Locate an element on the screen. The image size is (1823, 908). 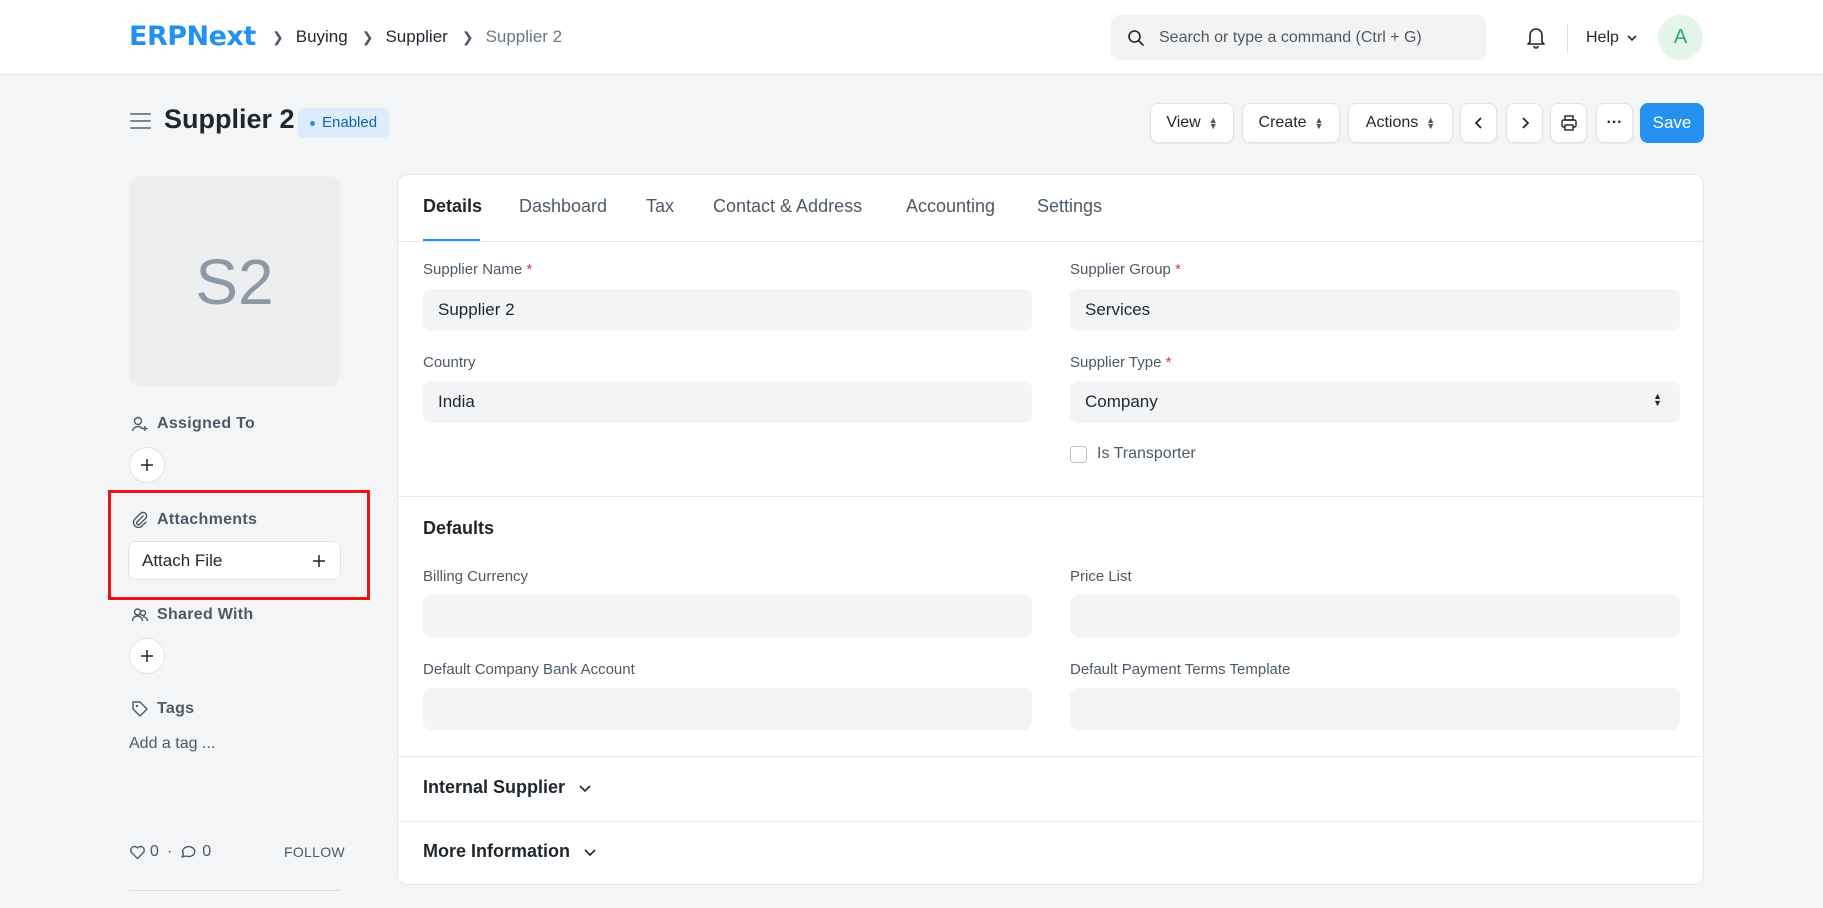
default-payment-terms-template-field is located at coordinates (1375, 709).